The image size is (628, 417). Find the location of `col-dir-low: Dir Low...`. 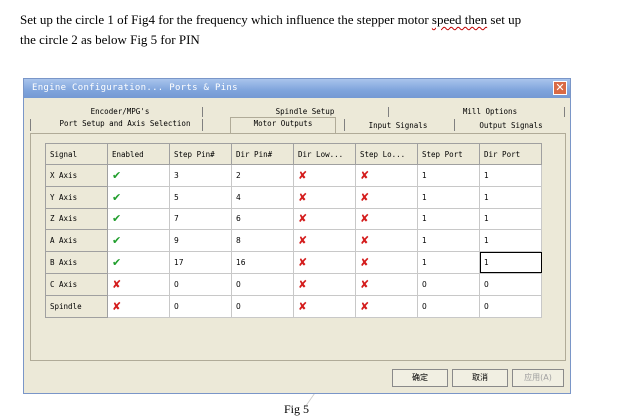

col-dir-low: Dir Low... is located at coordinates (324, 154).